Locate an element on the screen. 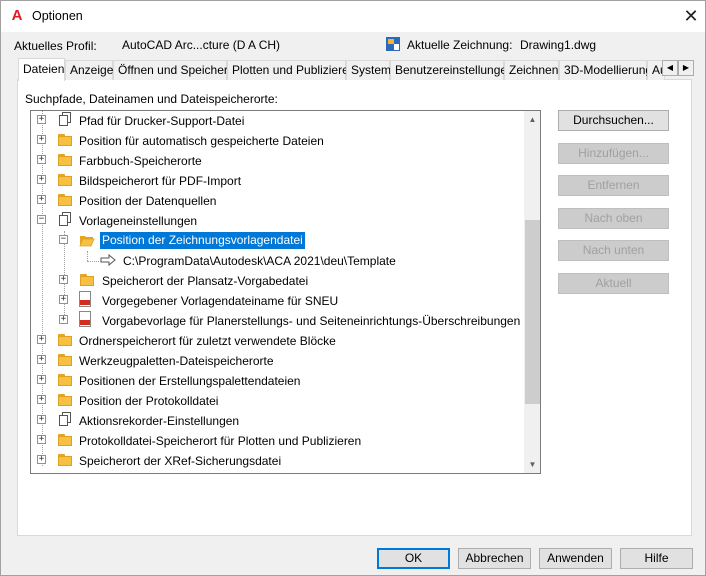 The image size is (706, 576). remove-button: Entfernen is located at coordinates (613, 185).